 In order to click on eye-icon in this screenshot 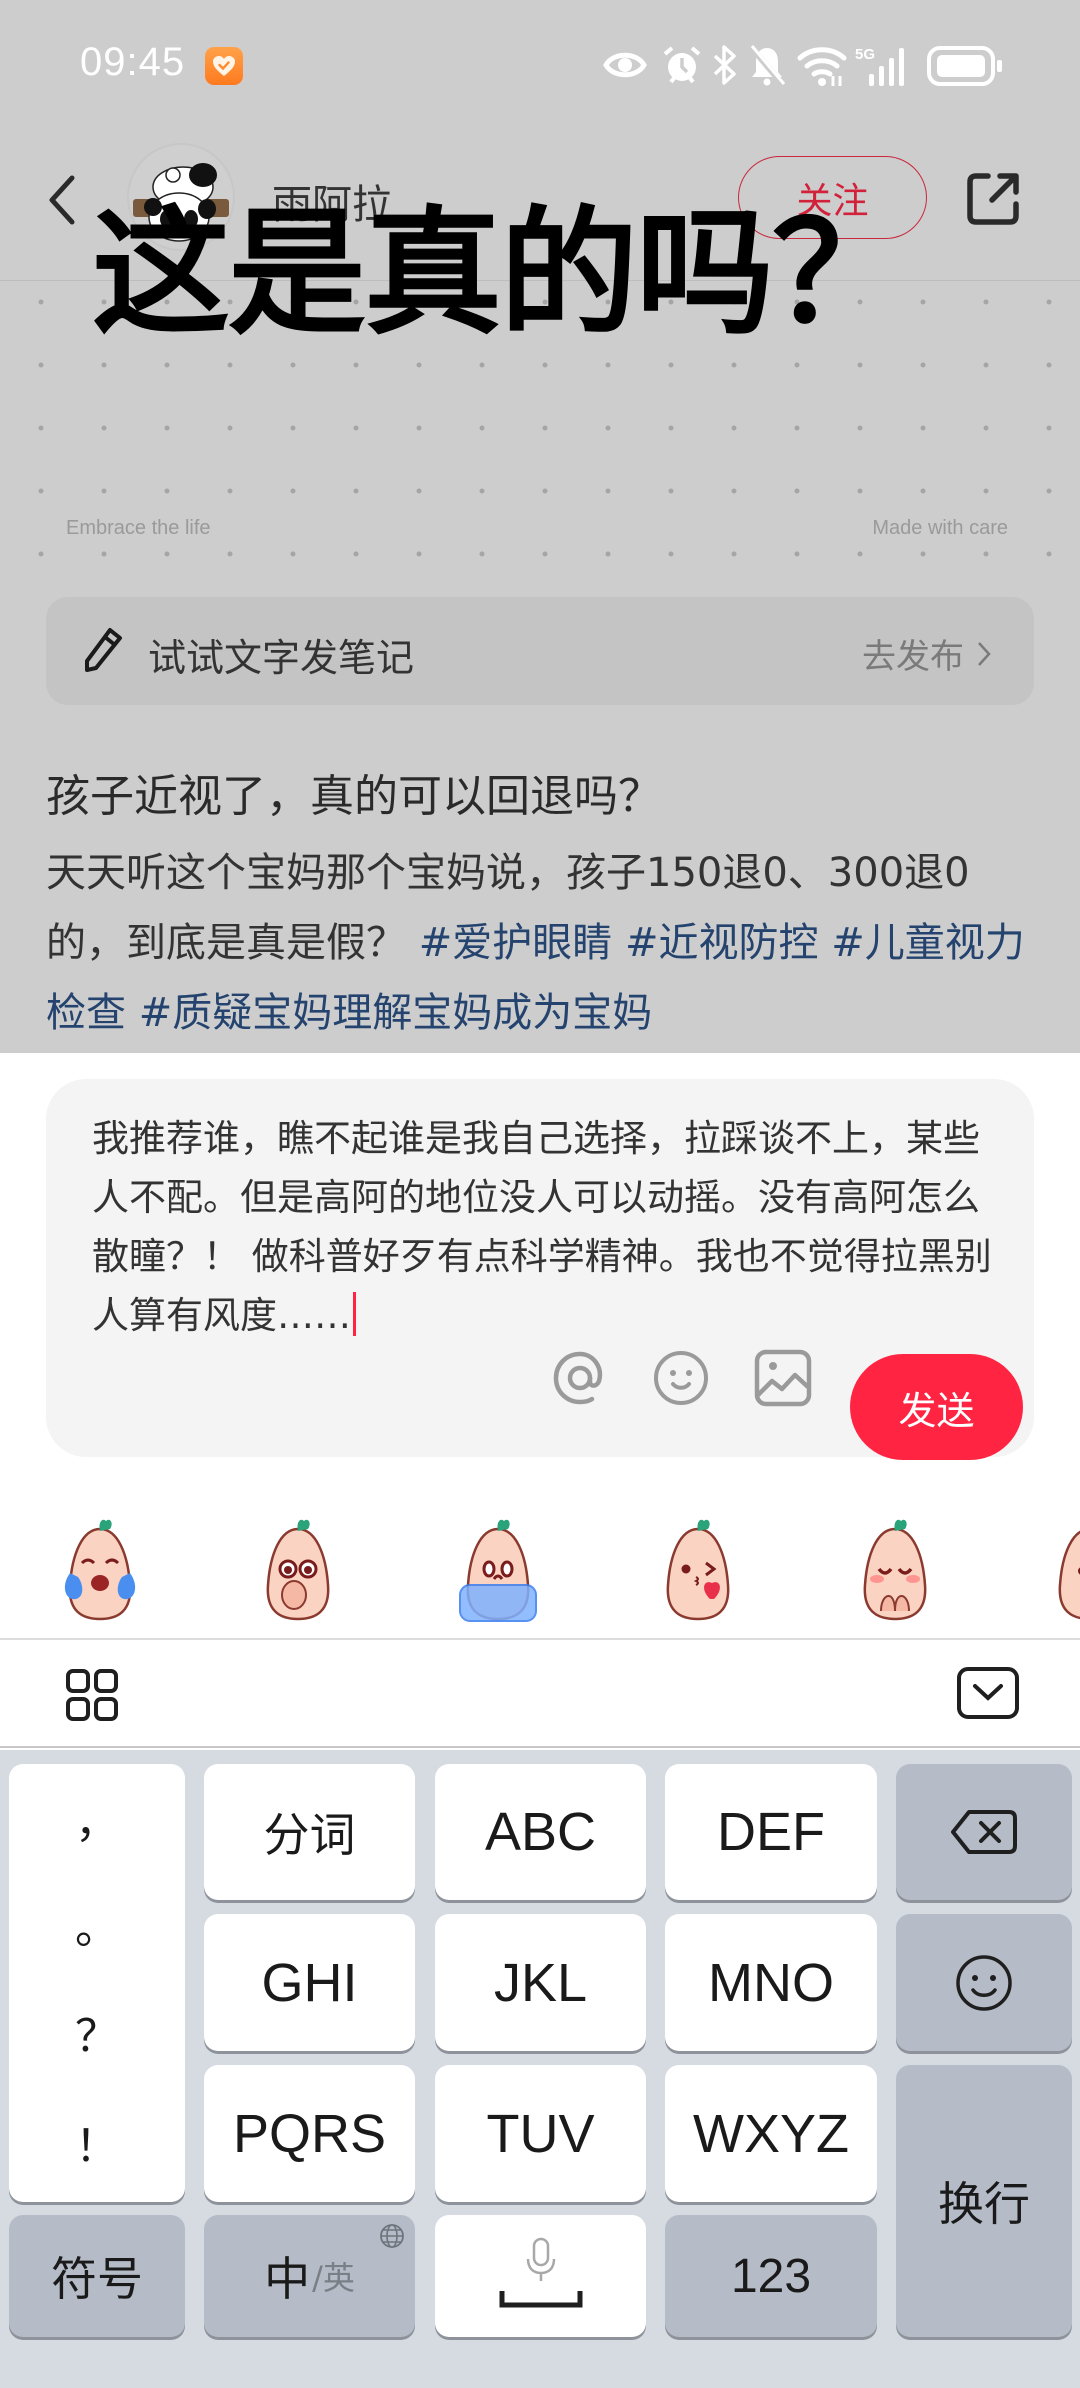, I will do `click(625, 65)`.